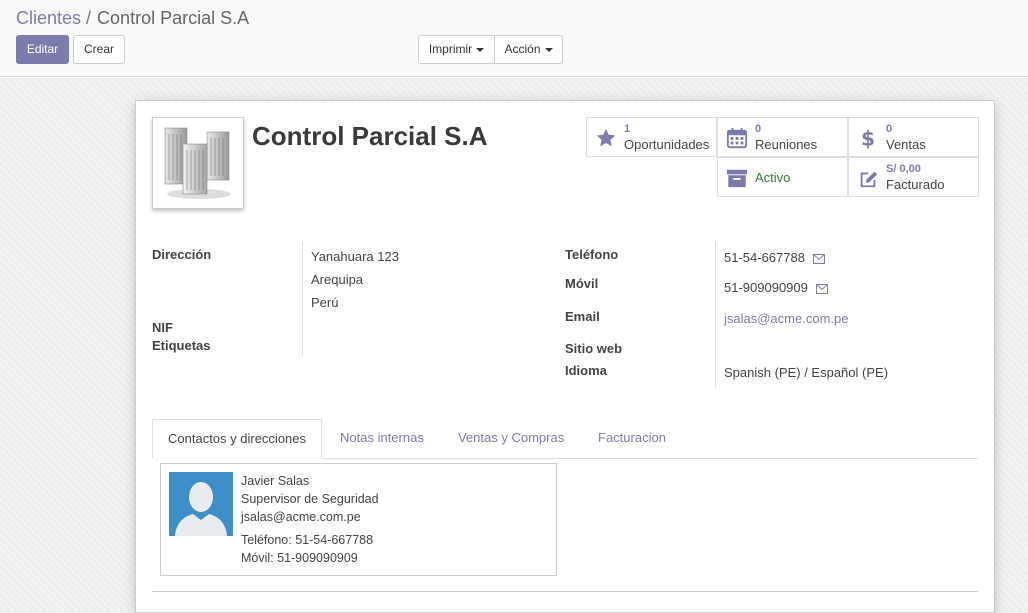  I want to click on language-value: Spanish (PE) / Español (PE), so click(806, 372).